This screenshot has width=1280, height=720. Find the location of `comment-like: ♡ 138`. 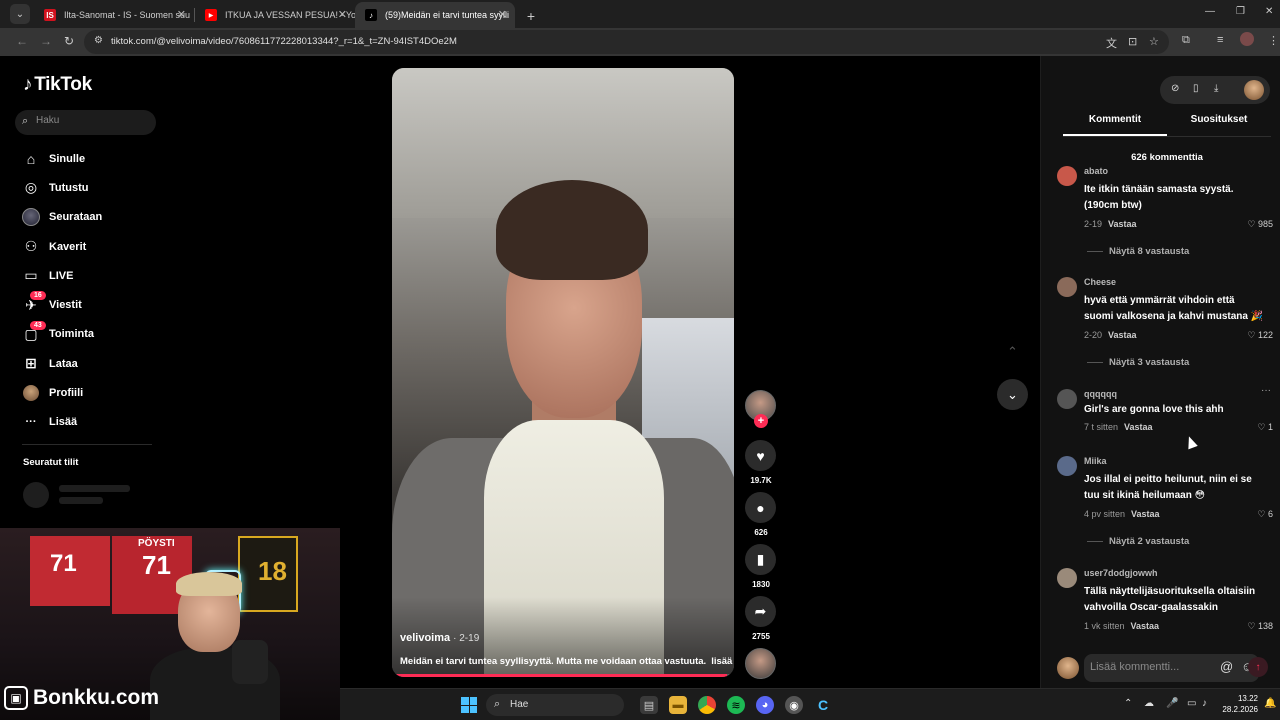

comment-like: ♡ 138 is located at coordinates (1260, 626).